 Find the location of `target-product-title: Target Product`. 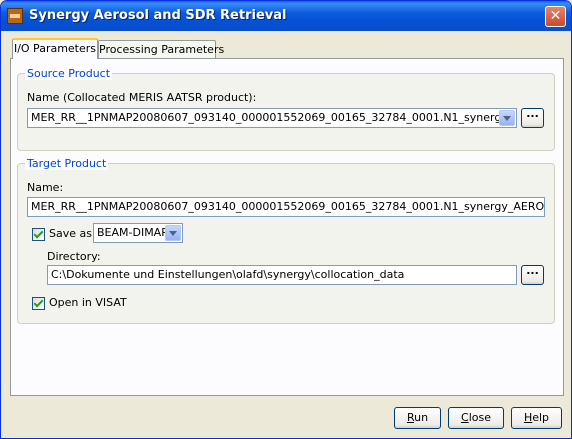

target-product-title: Target Product is located at coordinates (67, 163).